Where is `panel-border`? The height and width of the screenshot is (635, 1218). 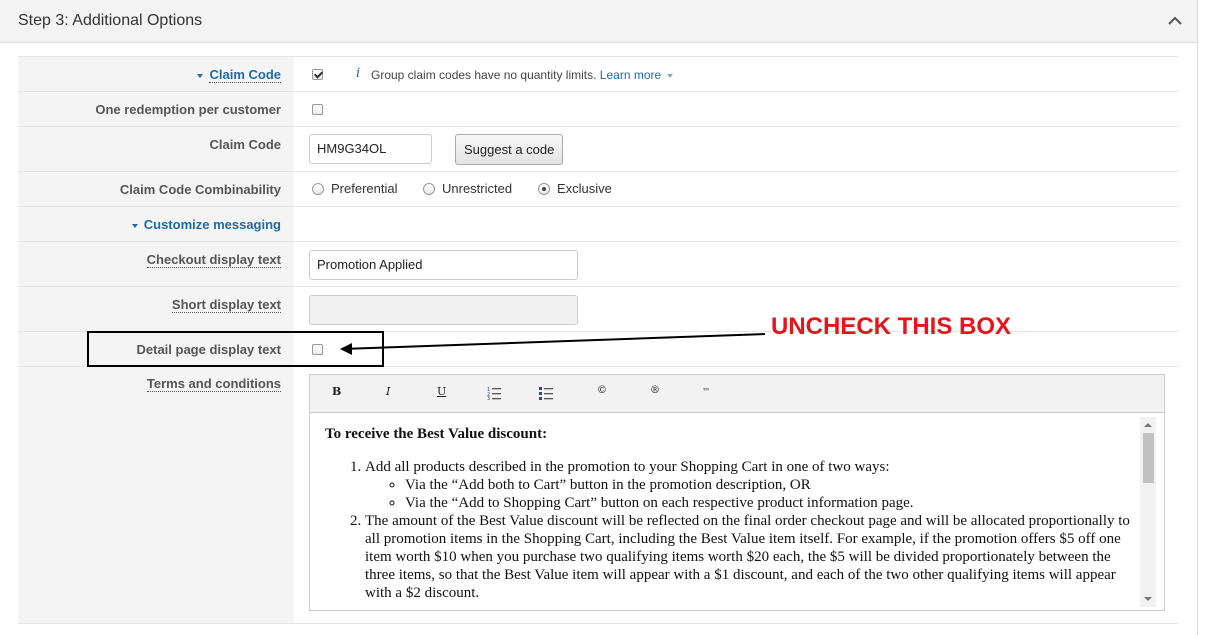 panel-border is located at coordinates (1197, 338).